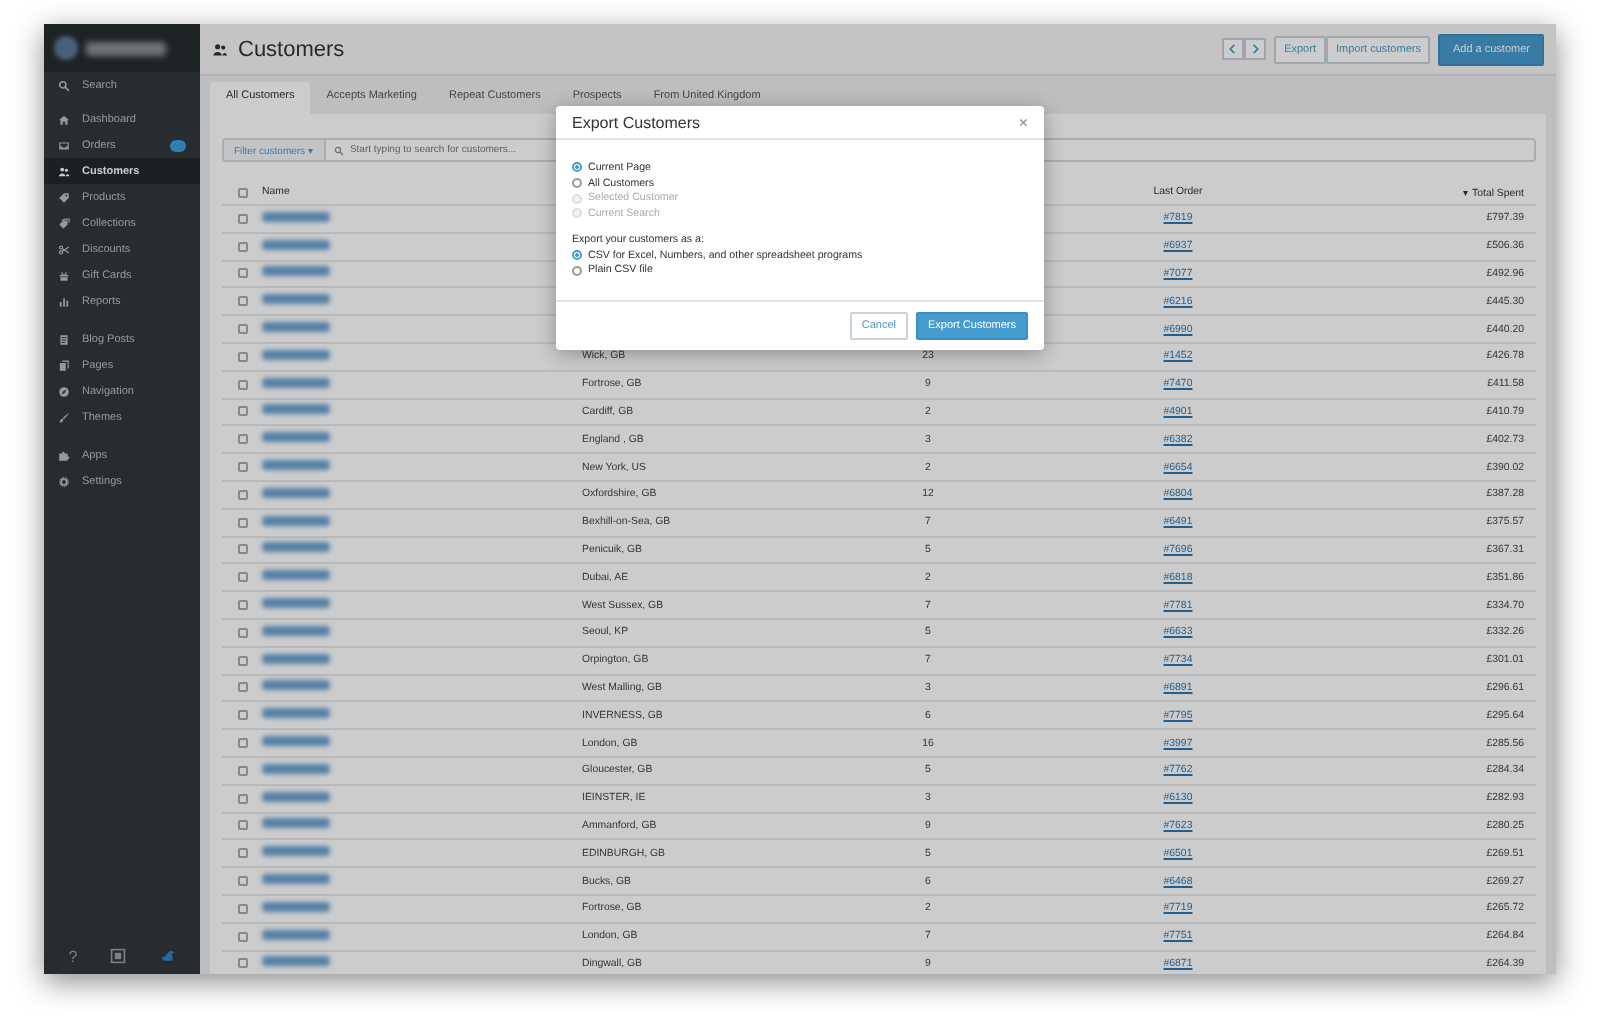 Image resolution: width=1600 pixels, height=1034 pixels. What do you see at coordinates (1255, 49) in the screenshot?
I see `next-icon` at bounding box center [1255, 49].